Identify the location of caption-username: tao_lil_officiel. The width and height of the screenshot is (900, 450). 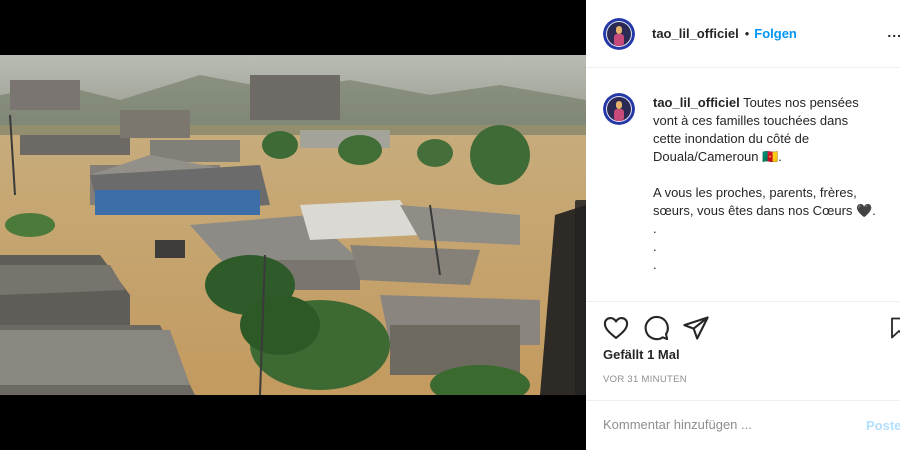
(696, 102).